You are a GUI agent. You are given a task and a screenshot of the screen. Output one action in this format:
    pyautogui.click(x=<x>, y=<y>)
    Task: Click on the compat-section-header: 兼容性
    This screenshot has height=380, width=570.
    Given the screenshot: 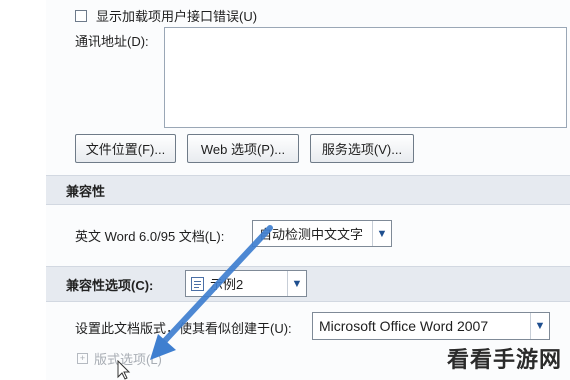 What is the action you would take?
    pyautogui.click(x=308, y=190)
    